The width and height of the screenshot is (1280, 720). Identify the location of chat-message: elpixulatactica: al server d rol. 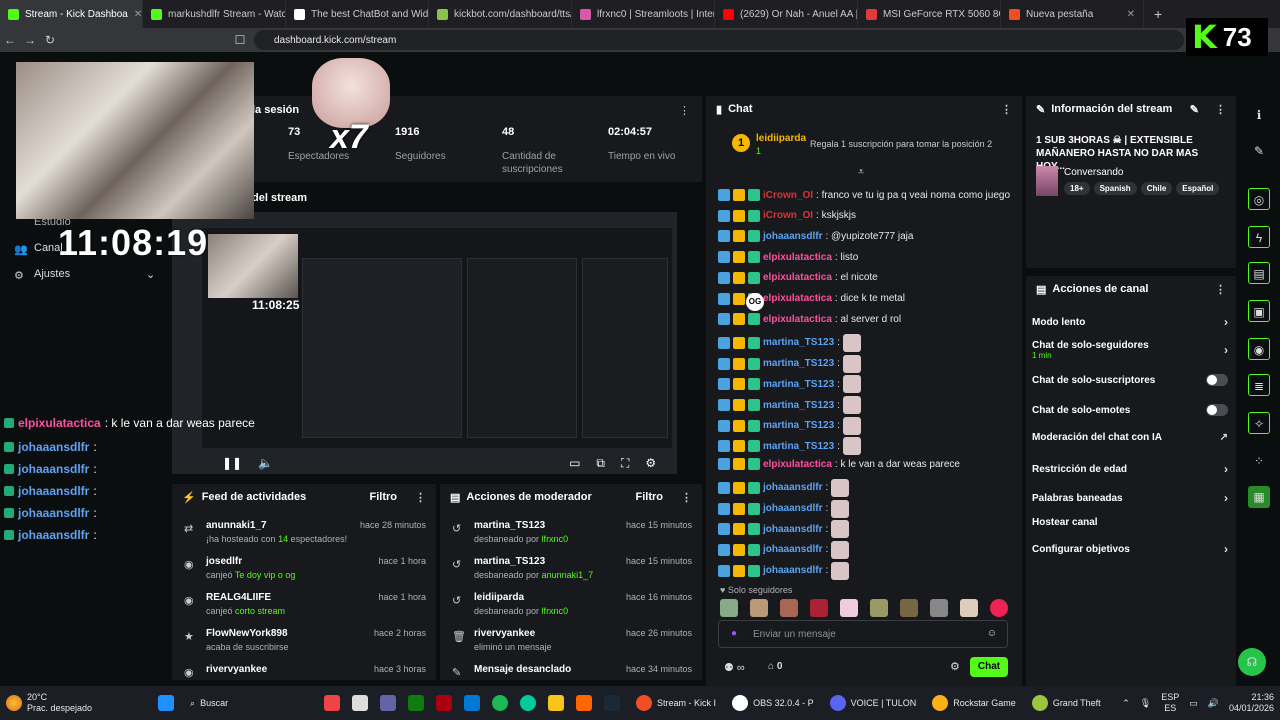
(809, 319).